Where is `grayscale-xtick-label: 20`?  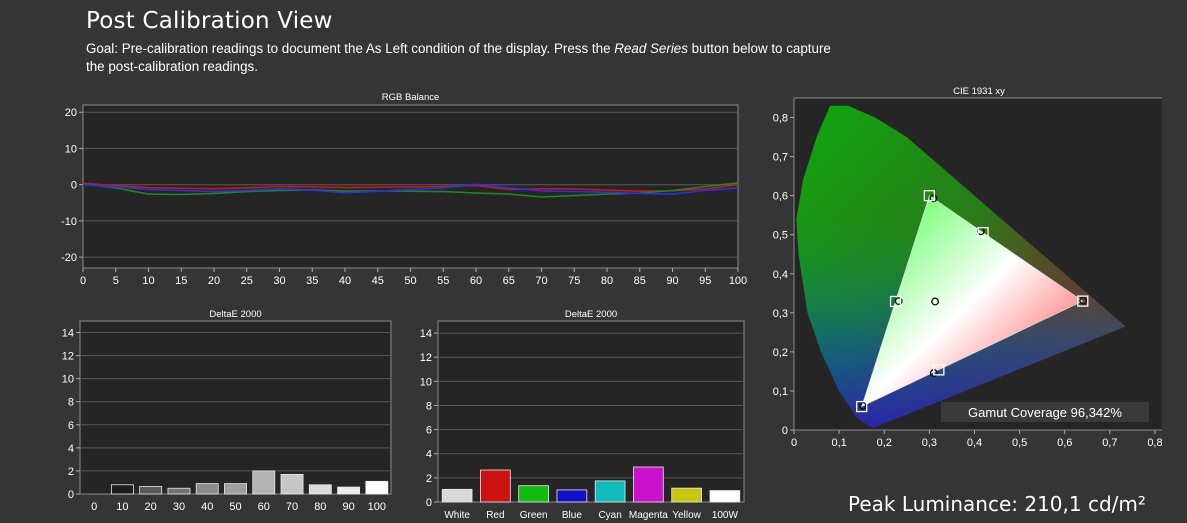 grayscale-xtick-label: 20 is located at coordinates (151, 507).